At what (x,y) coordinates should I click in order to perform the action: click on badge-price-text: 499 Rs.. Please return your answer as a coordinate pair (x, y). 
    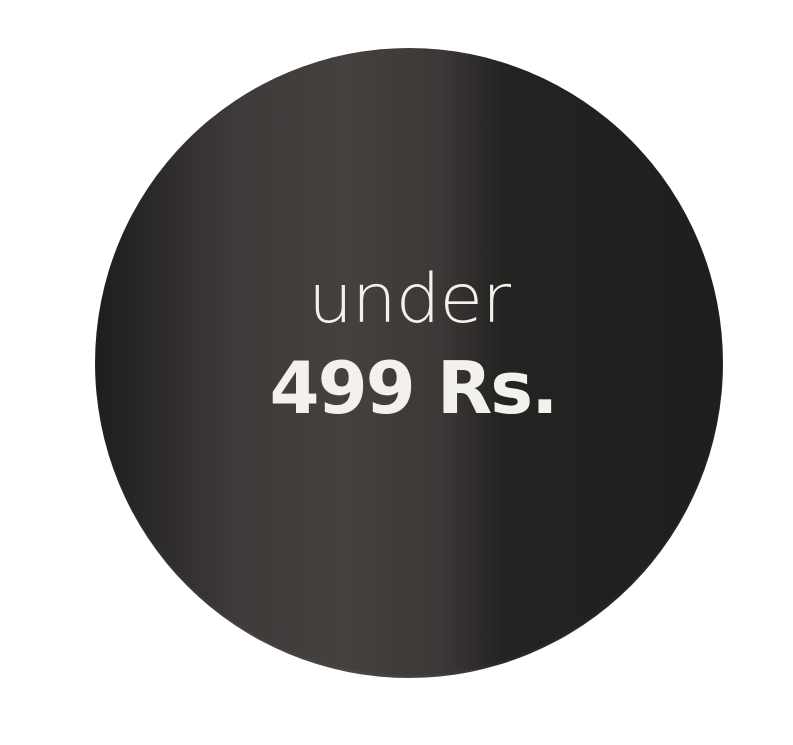
    Looking at the image, I should click on (413, 388).